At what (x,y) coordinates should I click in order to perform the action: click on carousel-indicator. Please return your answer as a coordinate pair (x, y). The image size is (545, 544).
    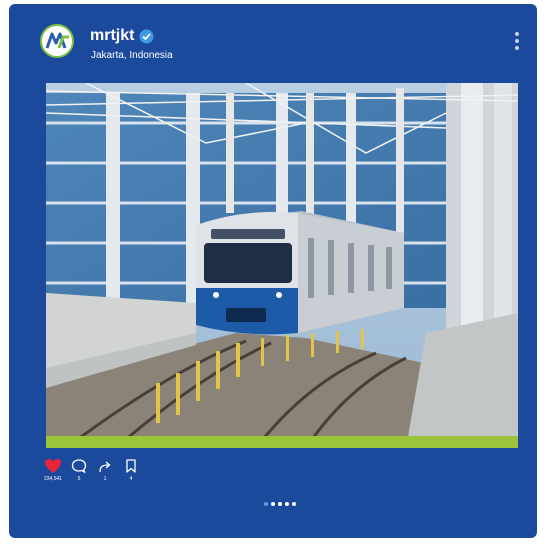
    Looking at the image, I should click on (280, 504).